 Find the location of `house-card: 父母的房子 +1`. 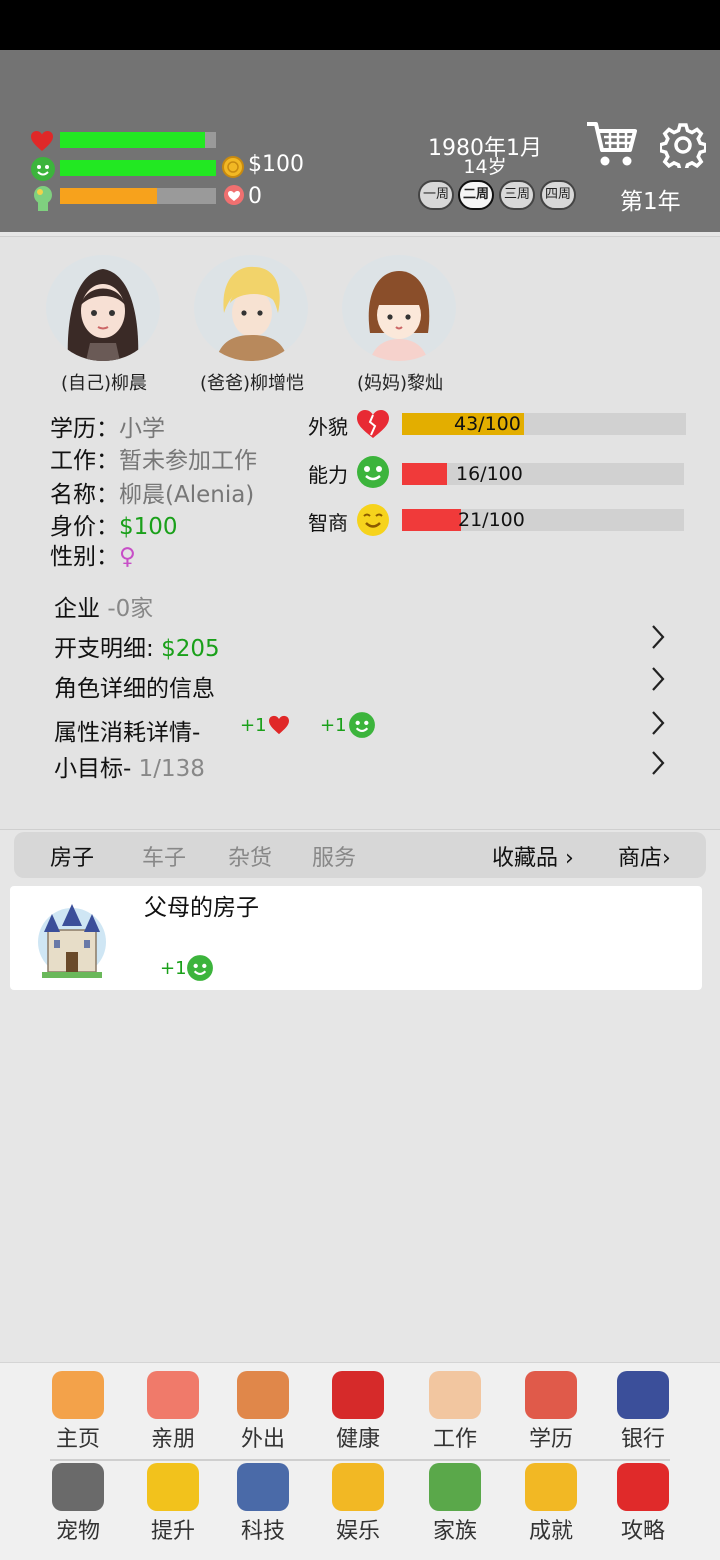

house-card: 父母的房子 +1 is located at coordinates (356, 938).